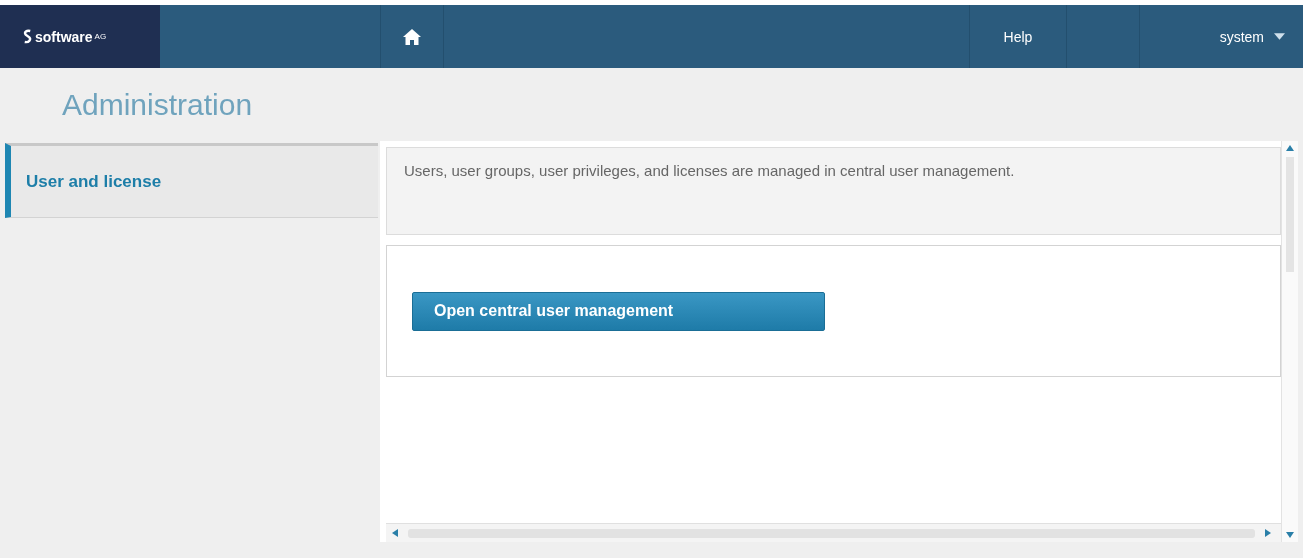 The height and width of the screenshot is (558, 1303). I want to click on sidebar-item: User and license, so click(191, 180).